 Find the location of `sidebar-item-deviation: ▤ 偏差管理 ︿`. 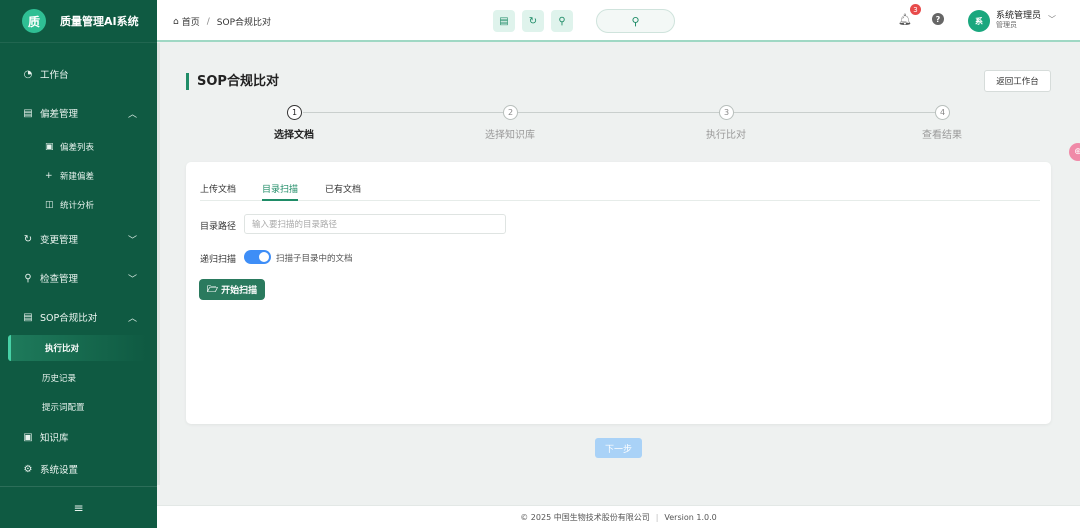

sidebar-item-deviation: ▤ 偏差管理 ︿ is located at coordinates (78, 113).